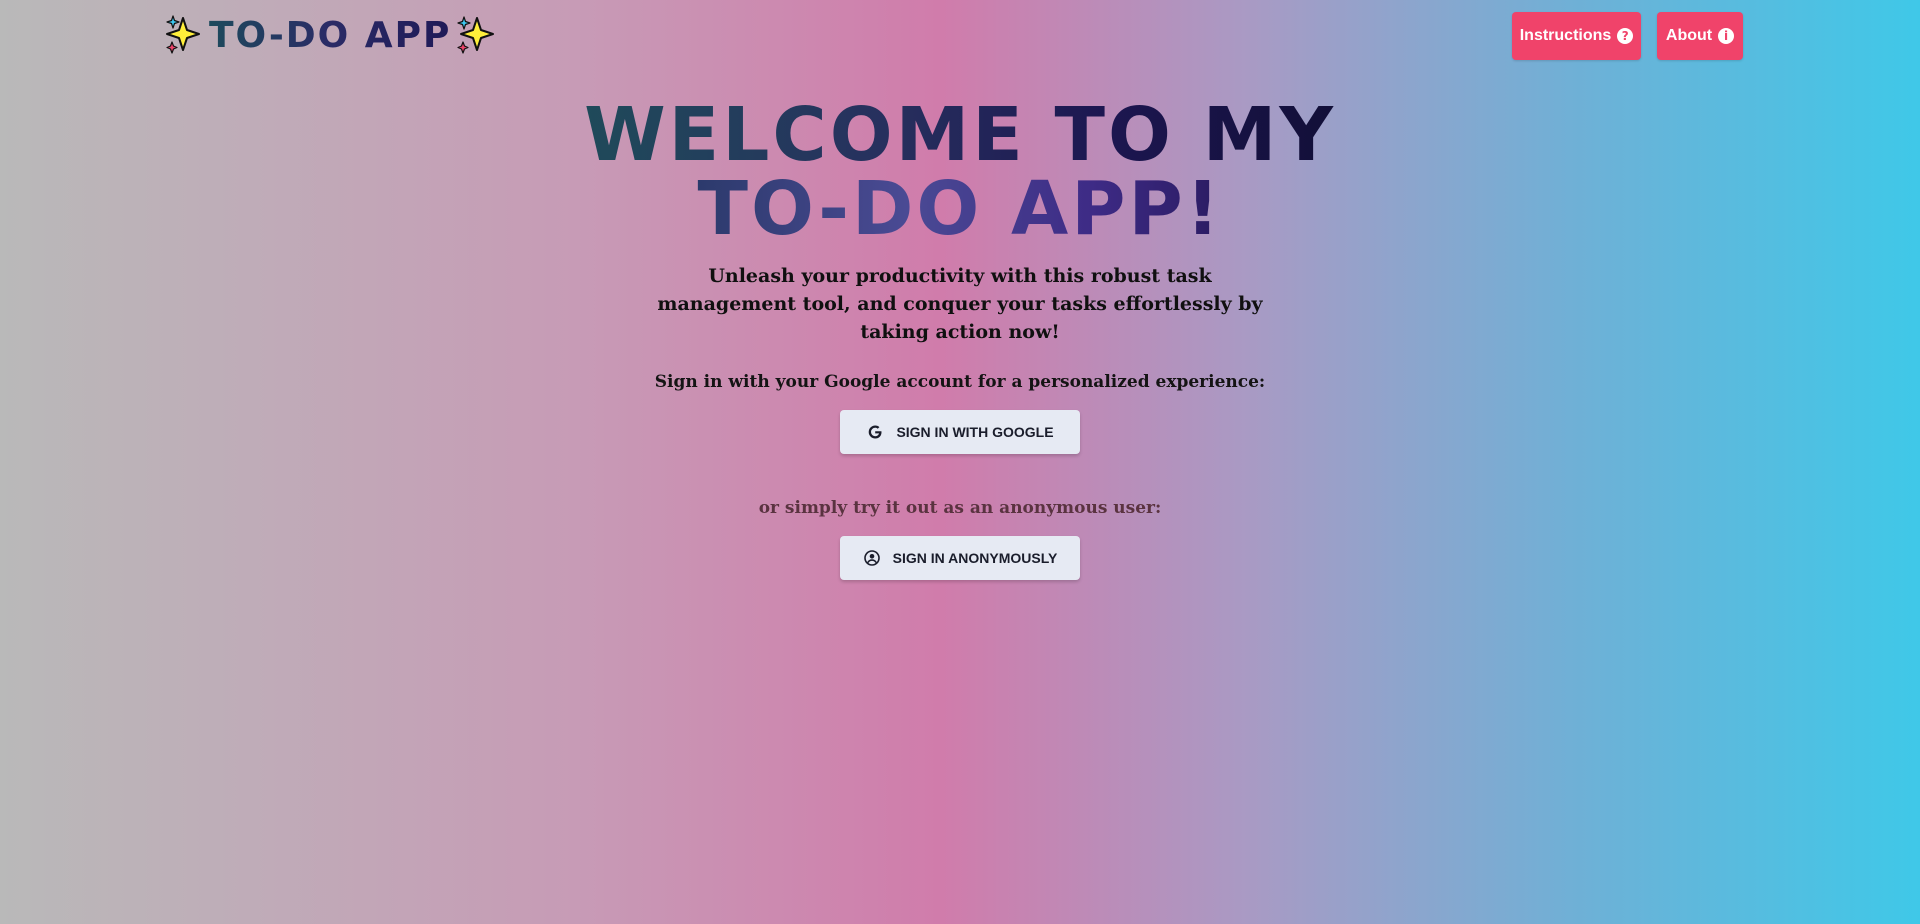  I want to click on google-signin-button: SIGN IN WITH GOOGLE, so click(960, 432).